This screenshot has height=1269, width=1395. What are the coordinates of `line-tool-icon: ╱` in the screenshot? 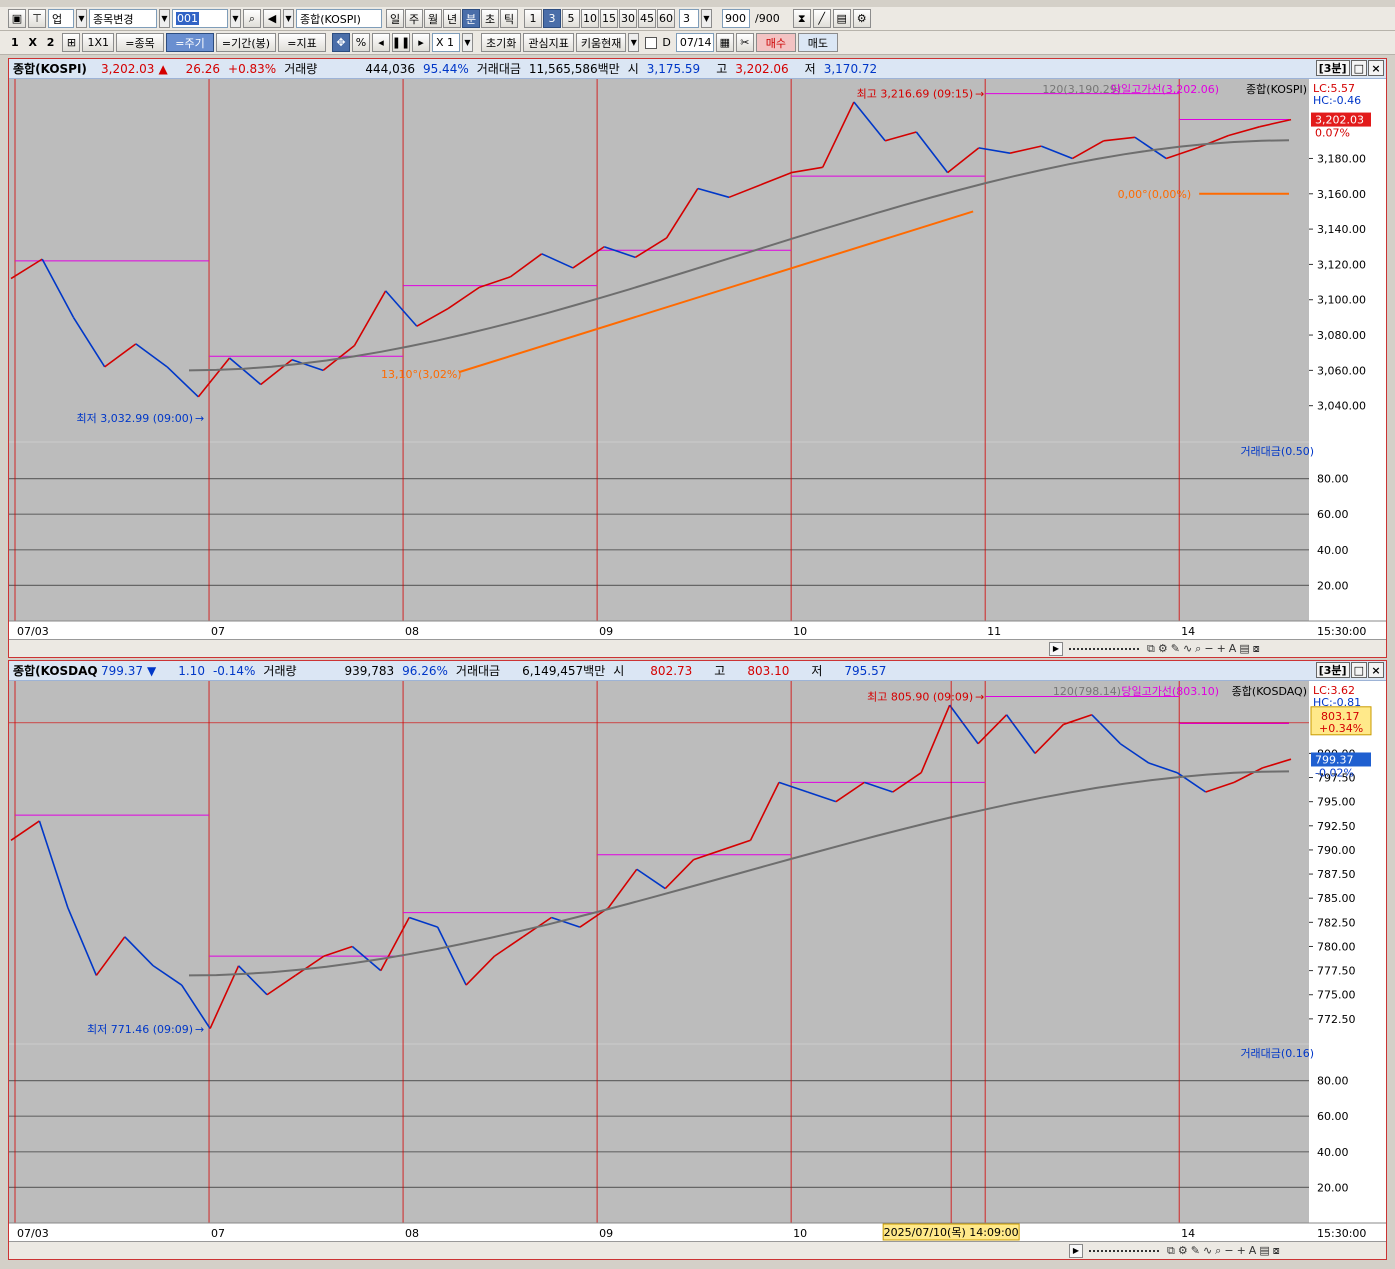 It's located at (821, 18).